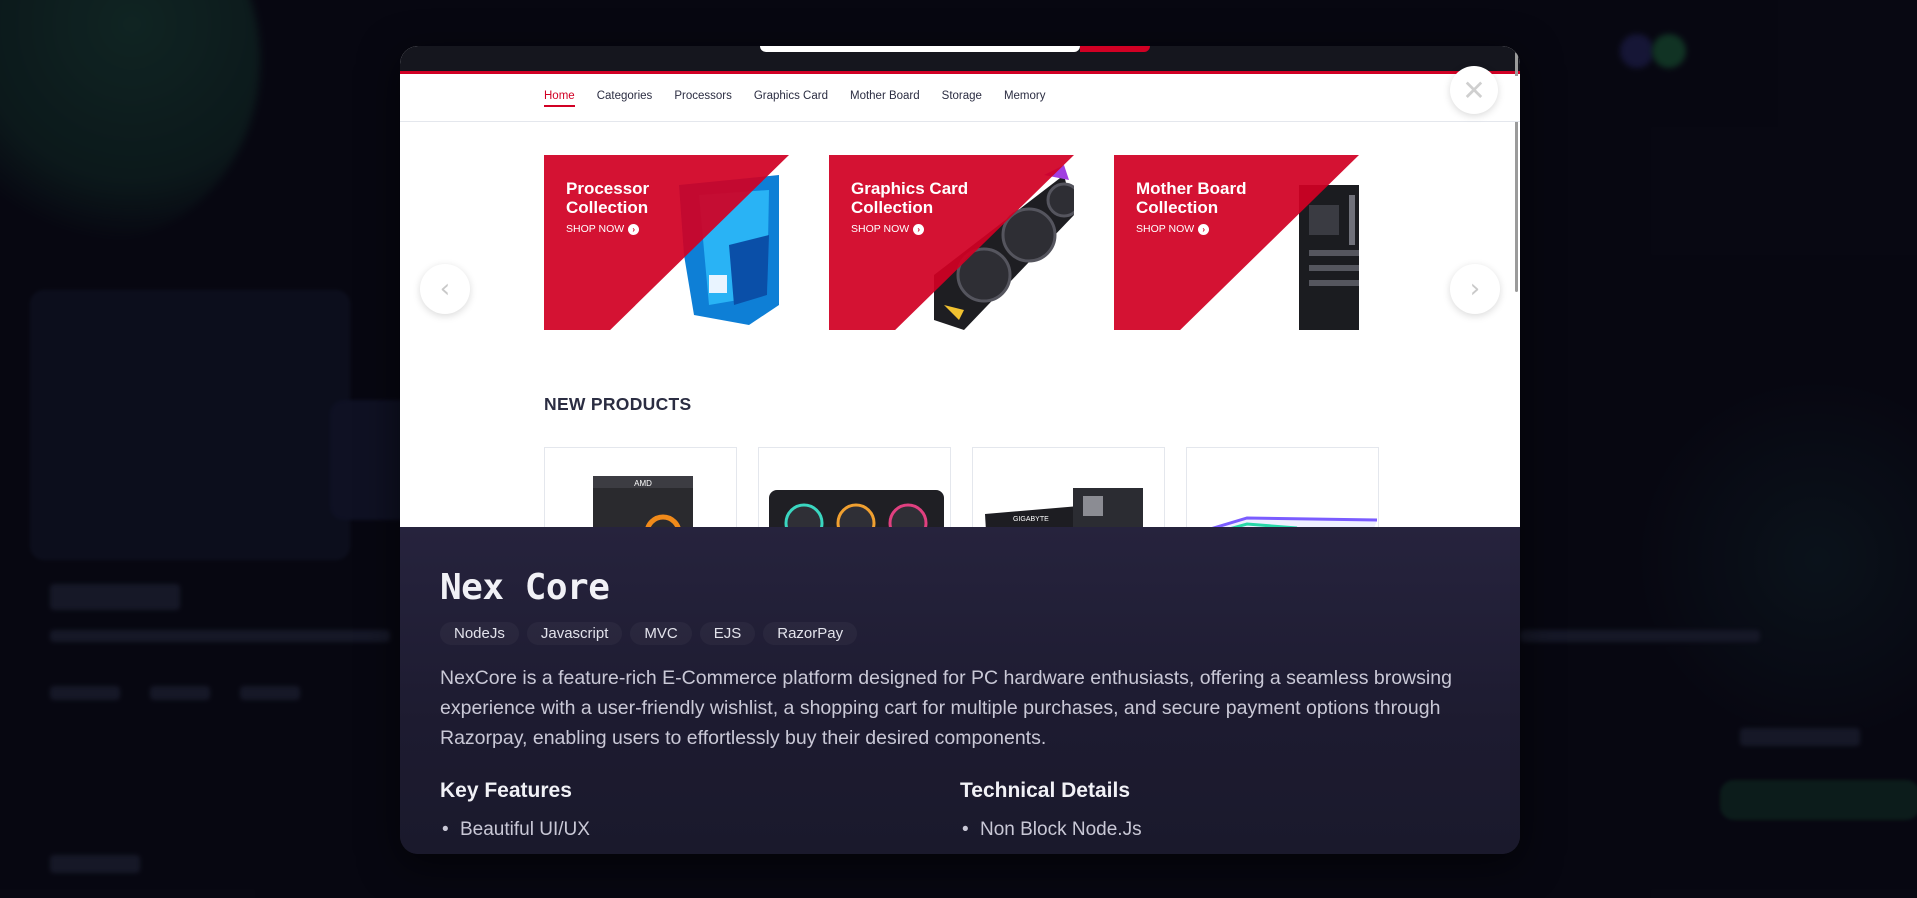  What do you see at coordinates (643, 501) in the screenshot?
I see `cpu-box-image: AMD` at bounding box center [643, 501].